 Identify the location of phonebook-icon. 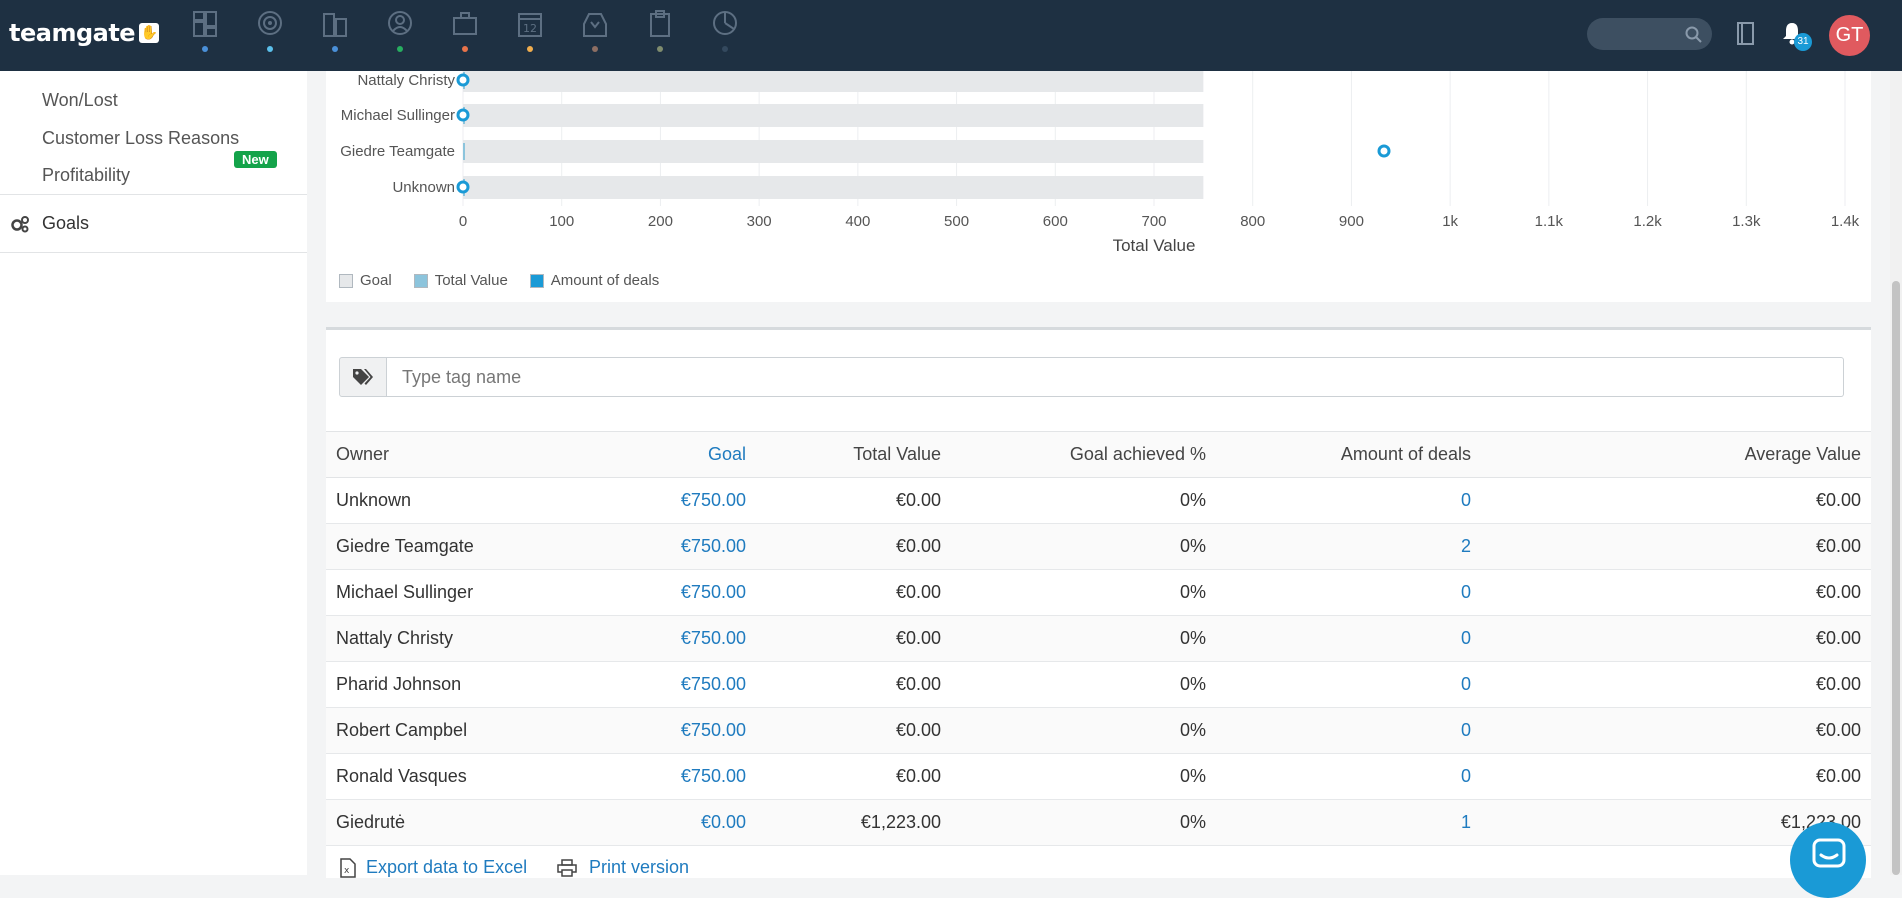
(1746, 34).